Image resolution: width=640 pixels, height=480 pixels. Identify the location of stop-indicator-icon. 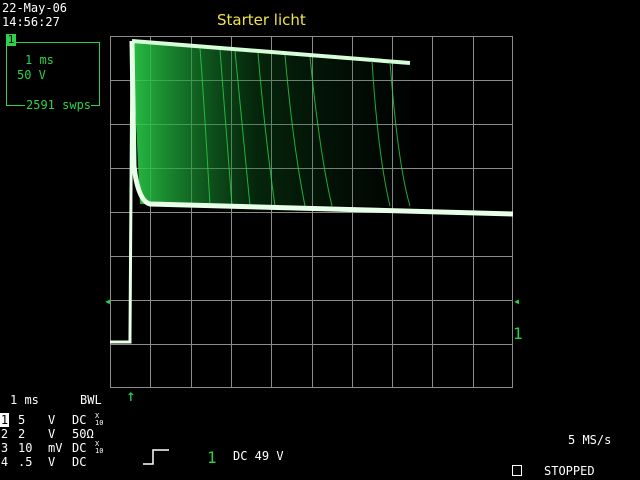
(517, 470).